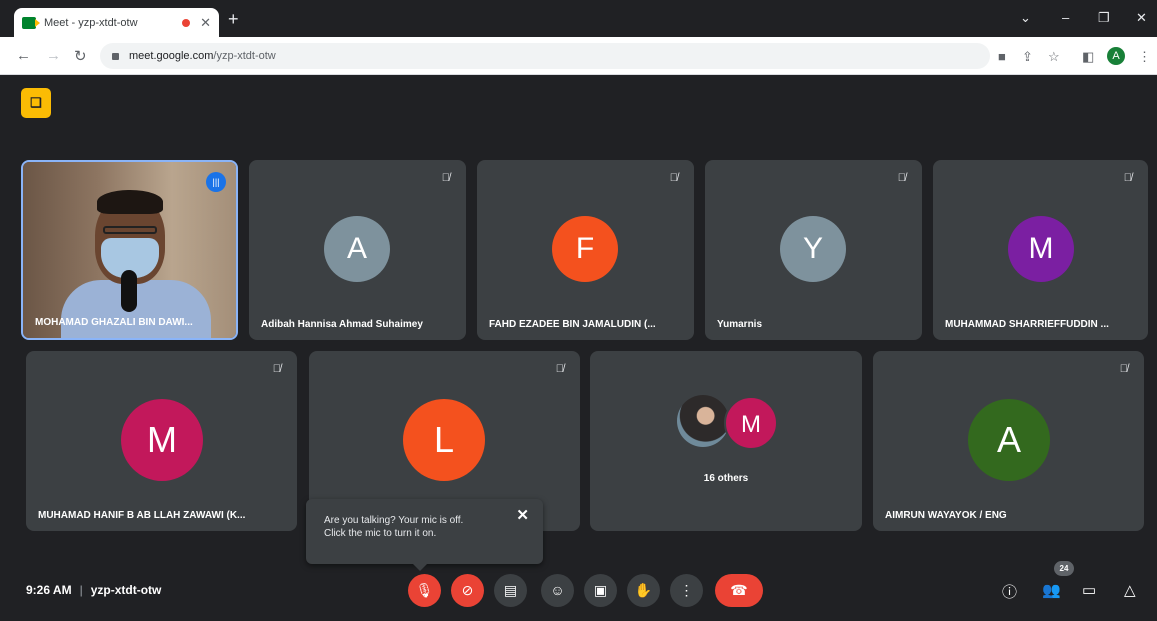 Image resolution: width=1157 pixels, height=621 pixels. Describe the element at coordinates (244, 56) in the screenshot. I see `url-path: /yzp-xtdt-otw` at that location.